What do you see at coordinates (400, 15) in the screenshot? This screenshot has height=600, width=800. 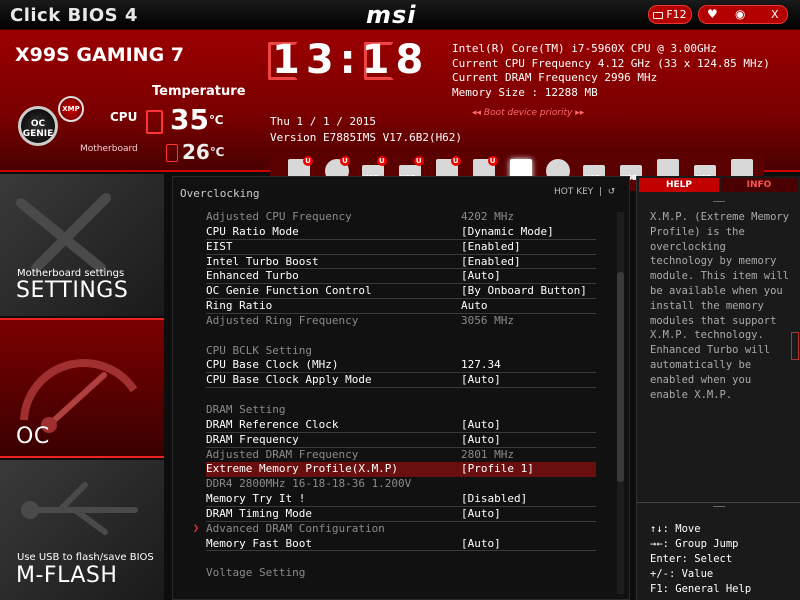 I see `top-bar: Click BIOS 4 msi F12 ♥ ◉ X` at bounding box center [400, 15].